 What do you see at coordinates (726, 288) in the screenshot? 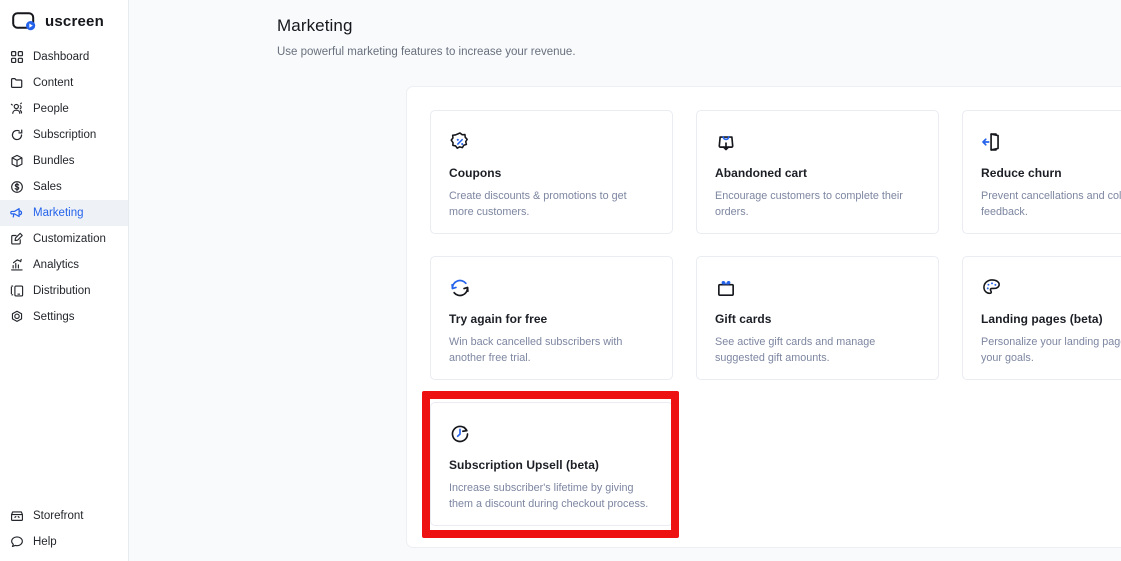
I see `gift-box-icon` at bounding box center [726, 288].